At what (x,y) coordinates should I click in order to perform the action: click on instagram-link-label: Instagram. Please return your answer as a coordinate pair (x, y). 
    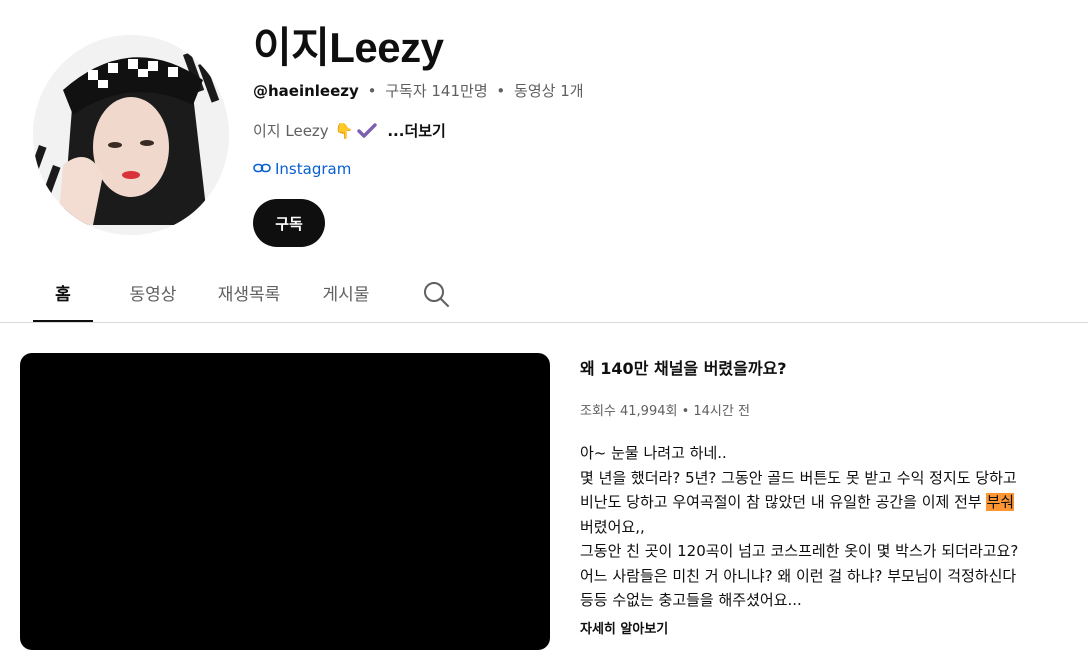
    Looking at the image, I should click on (313, 169).